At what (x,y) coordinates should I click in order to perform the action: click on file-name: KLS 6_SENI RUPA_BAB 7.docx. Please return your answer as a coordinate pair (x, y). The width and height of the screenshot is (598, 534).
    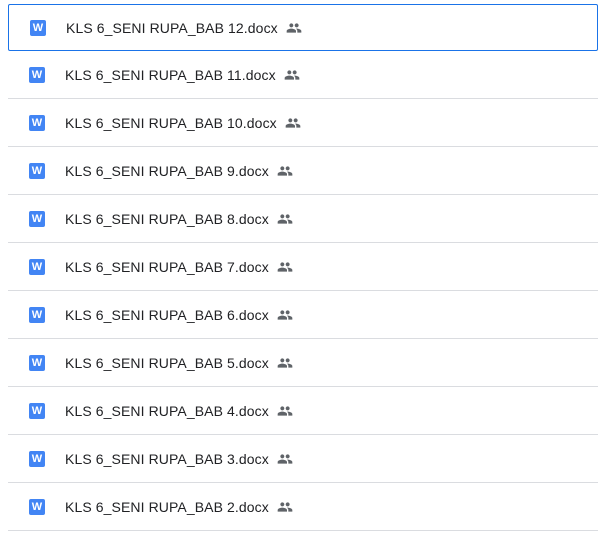
    Looking at the image, I should click on (167, 266).